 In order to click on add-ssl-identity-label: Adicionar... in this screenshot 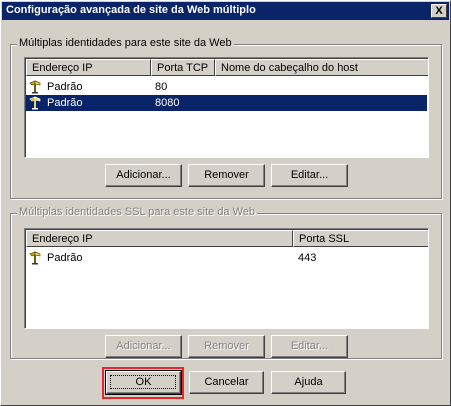, I will do `click(143, 346)`.